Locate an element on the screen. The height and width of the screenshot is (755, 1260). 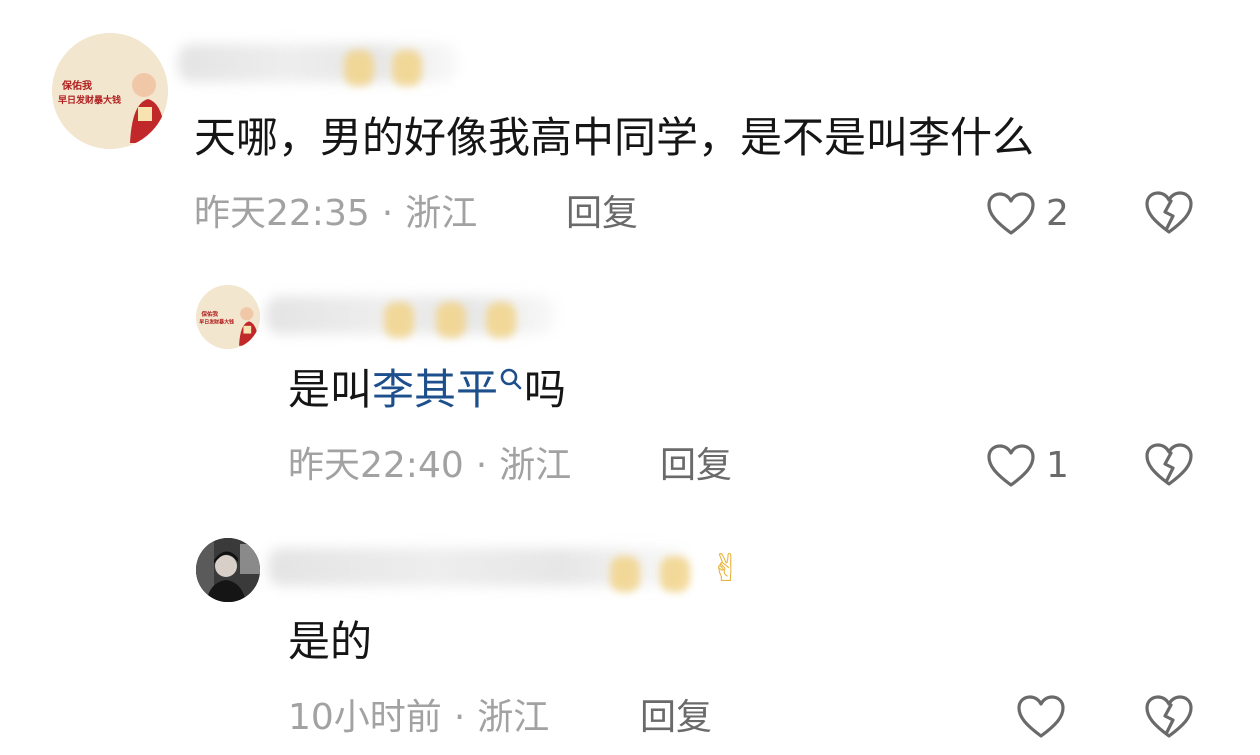
like-button: 1 is located at coordinates (1027, 466).